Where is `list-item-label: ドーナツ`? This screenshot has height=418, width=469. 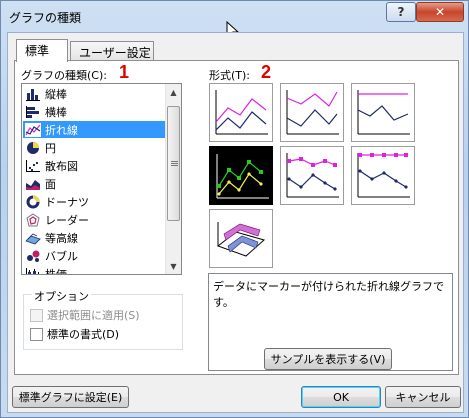 list-item-label: ドーナツ is located at coordinates (67, 202).